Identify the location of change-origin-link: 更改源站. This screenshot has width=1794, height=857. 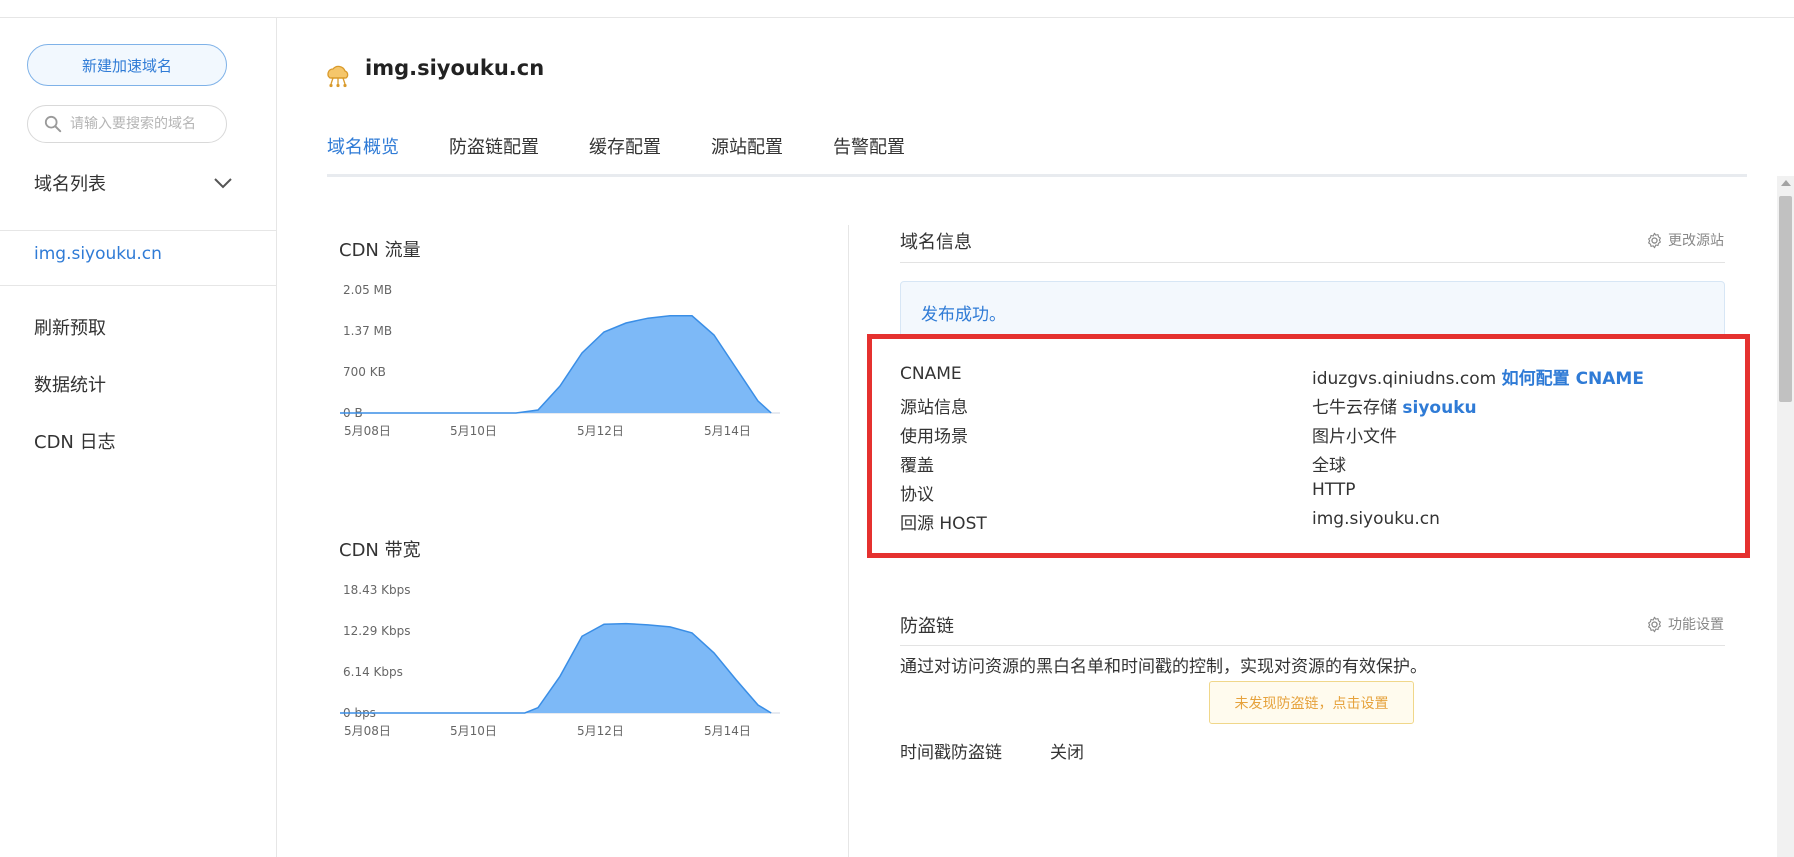
(1685, 240).